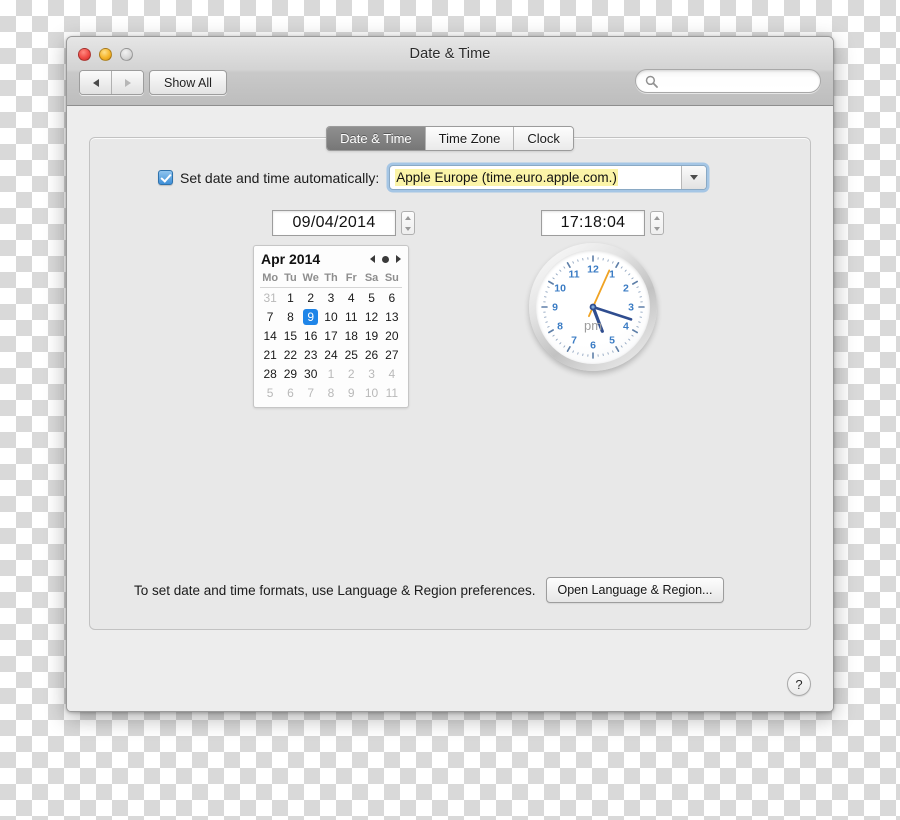 The height and width of the screenshot is (820, 900). I want to click on chevron-down-icon, so click(694, 177).